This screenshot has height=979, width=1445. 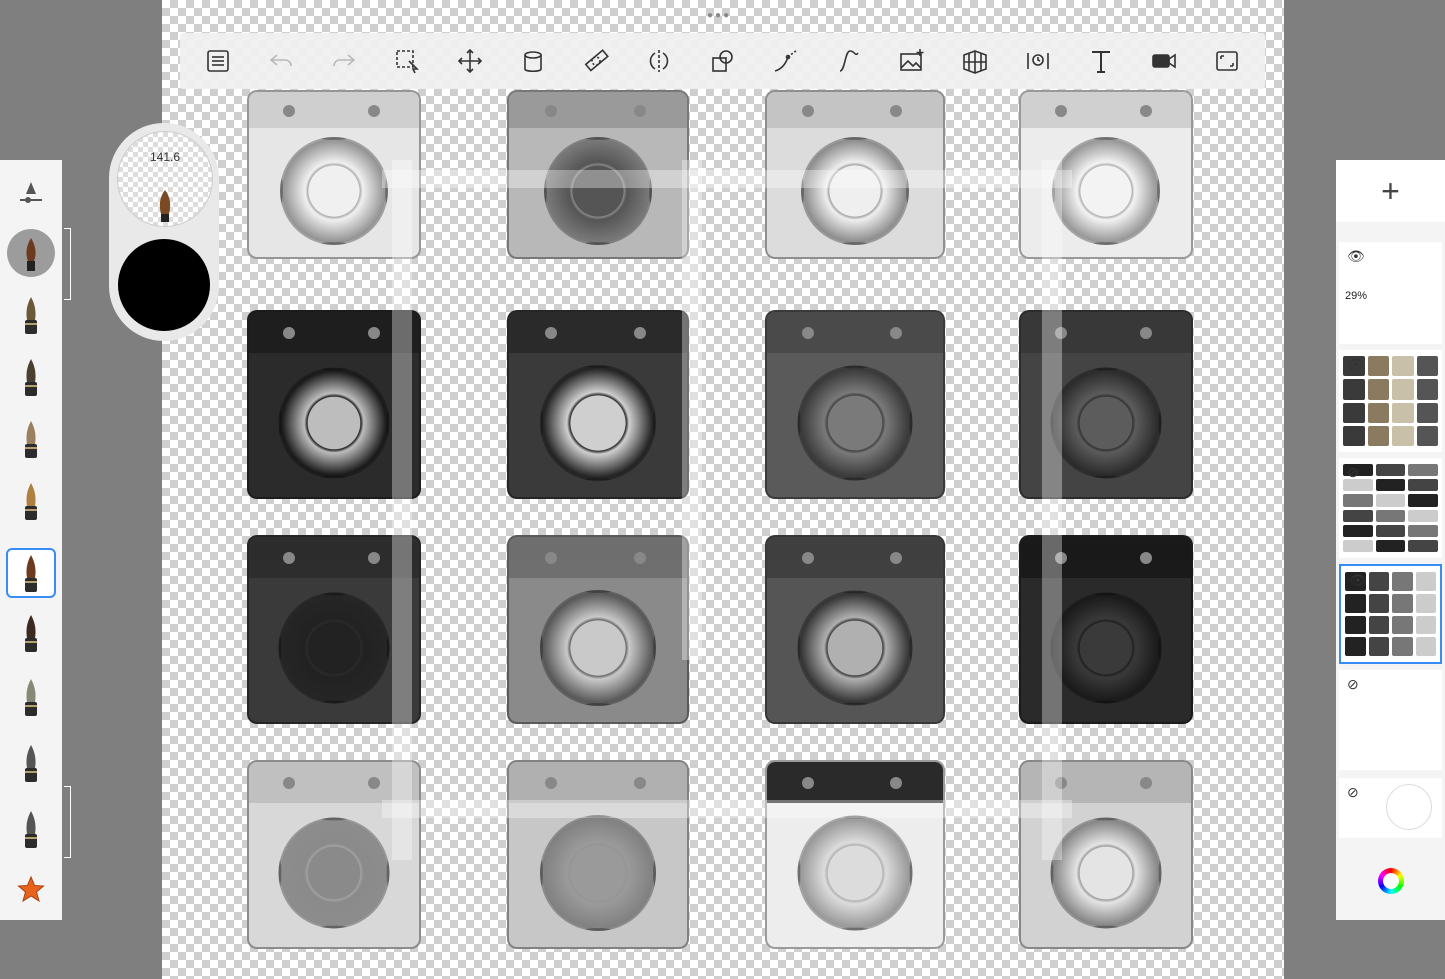 I want to click on import-image-icon, so click(x=911, y=60).